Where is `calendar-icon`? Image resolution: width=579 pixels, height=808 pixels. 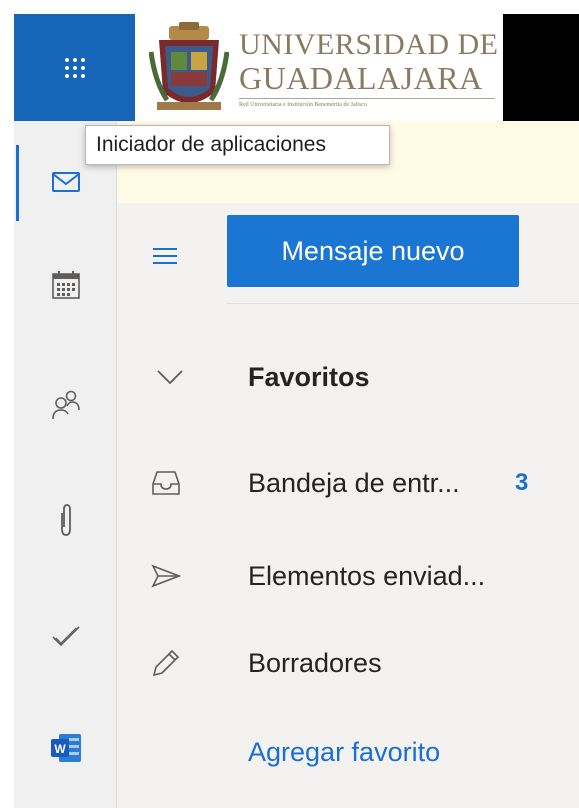 calendar-icon is located at coordinates (65, 285).